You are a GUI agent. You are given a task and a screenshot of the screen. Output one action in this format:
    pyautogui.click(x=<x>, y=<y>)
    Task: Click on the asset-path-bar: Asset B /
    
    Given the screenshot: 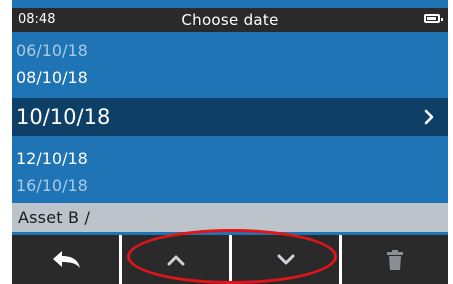 What is the action you would take?
    pyautogui.click(x=230, y=217)
    